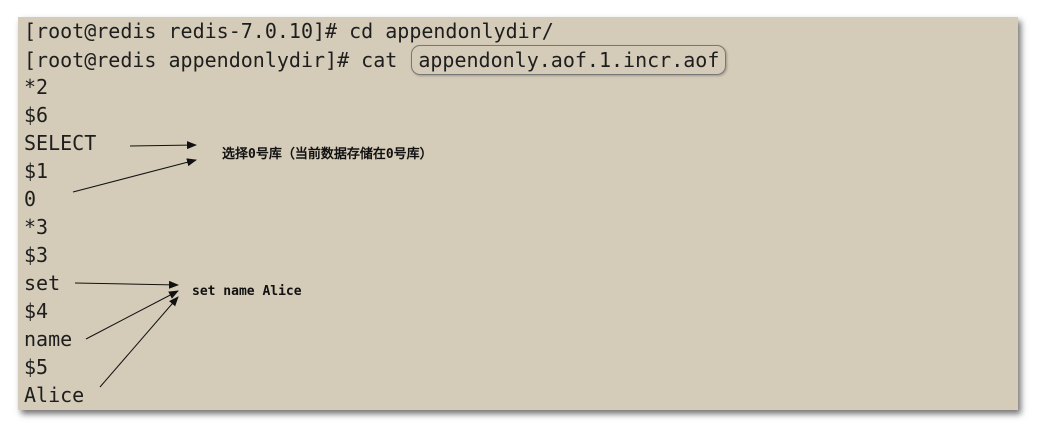 The height and width of the screenshot is (430, 1037). Describe the element at coordinates (134, 264) in the screenshot. I see `annotation-arrows` at that location.